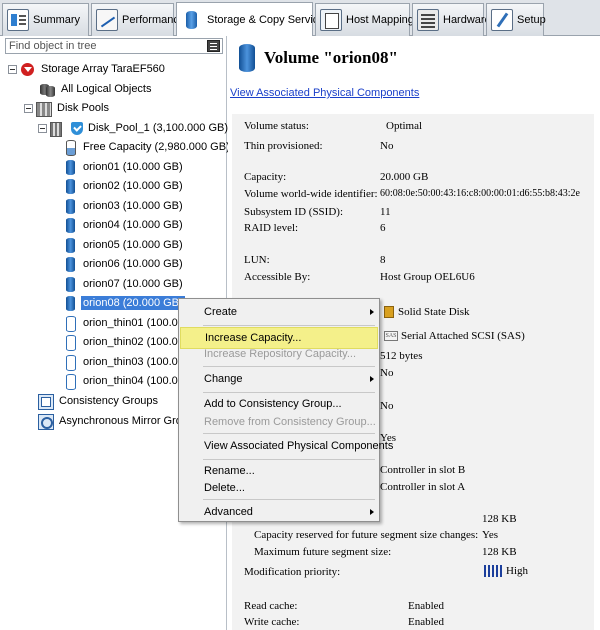 The width and height of the screenshot is (600, 630). I want to click on sas-icon: SAS, so click(391, 336).